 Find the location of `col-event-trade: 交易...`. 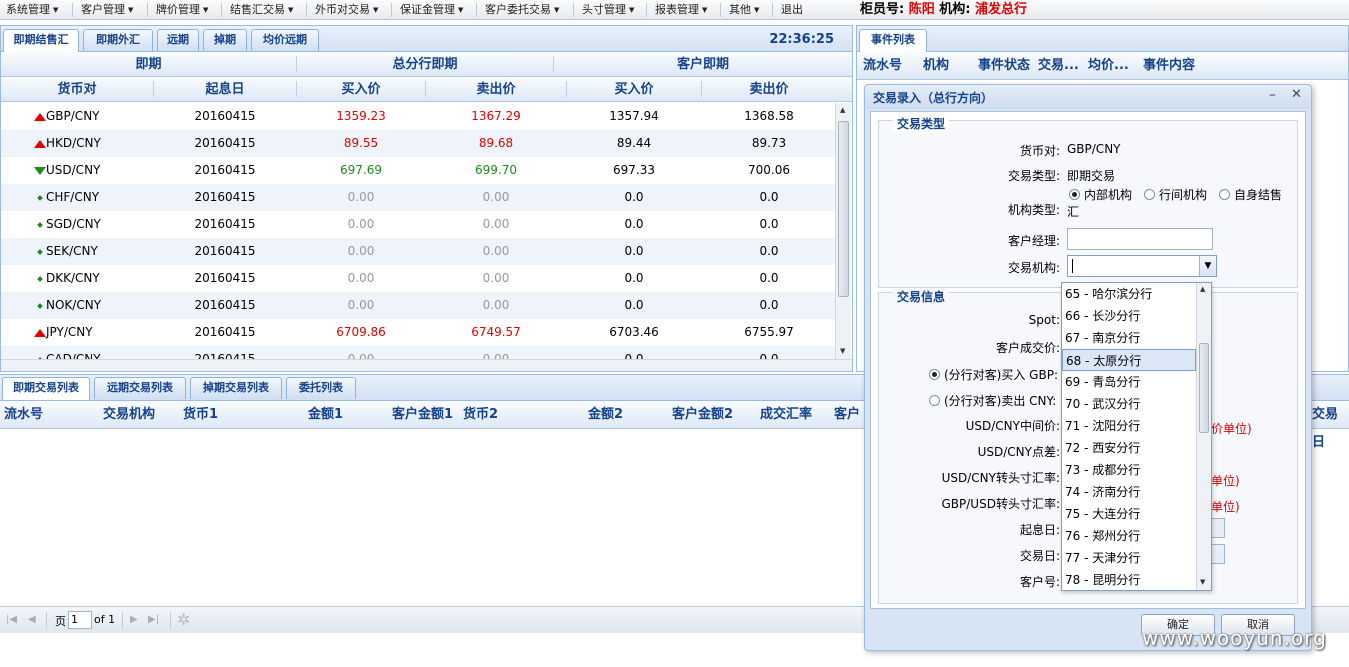

col-event-trade: 交易... is located at coordinates (1058, 65).